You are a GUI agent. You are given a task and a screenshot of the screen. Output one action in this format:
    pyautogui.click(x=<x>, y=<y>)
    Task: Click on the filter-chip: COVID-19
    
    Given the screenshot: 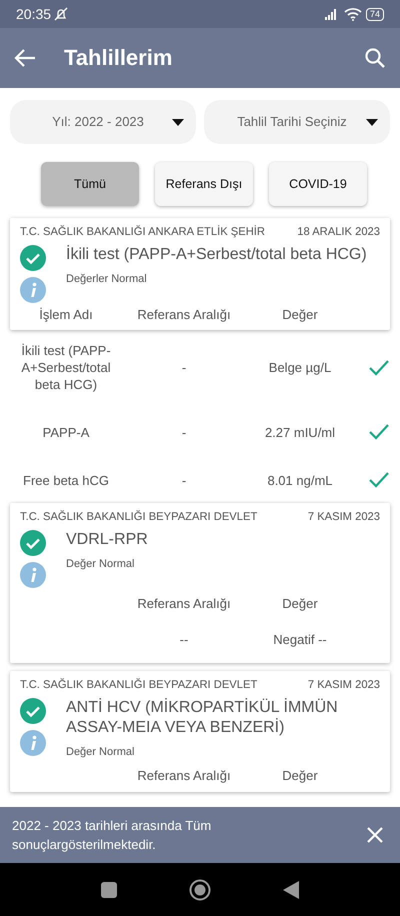 What is the action you would take?
    pyautogui.click(x=318, y=184)
    